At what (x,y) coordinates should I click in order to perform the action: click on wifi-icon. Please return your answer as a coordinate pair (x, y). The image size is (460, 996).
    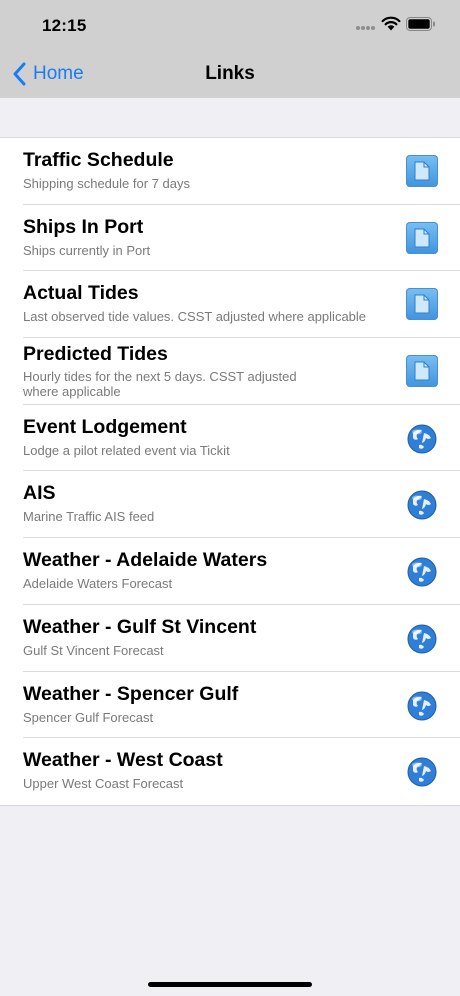
    Looking at the image, I should click on (391, 23).